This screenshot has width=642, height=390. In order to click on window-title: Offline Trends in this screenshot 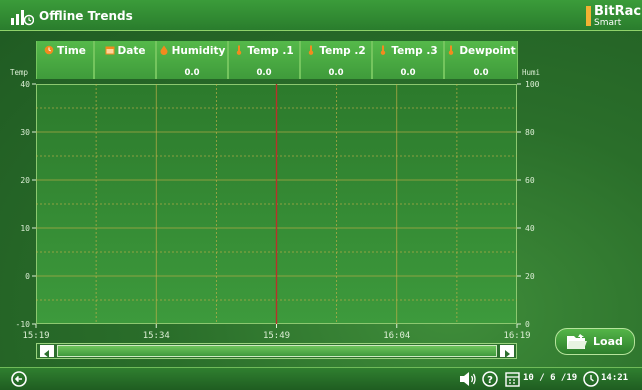, I will do `click(86, 16)`.